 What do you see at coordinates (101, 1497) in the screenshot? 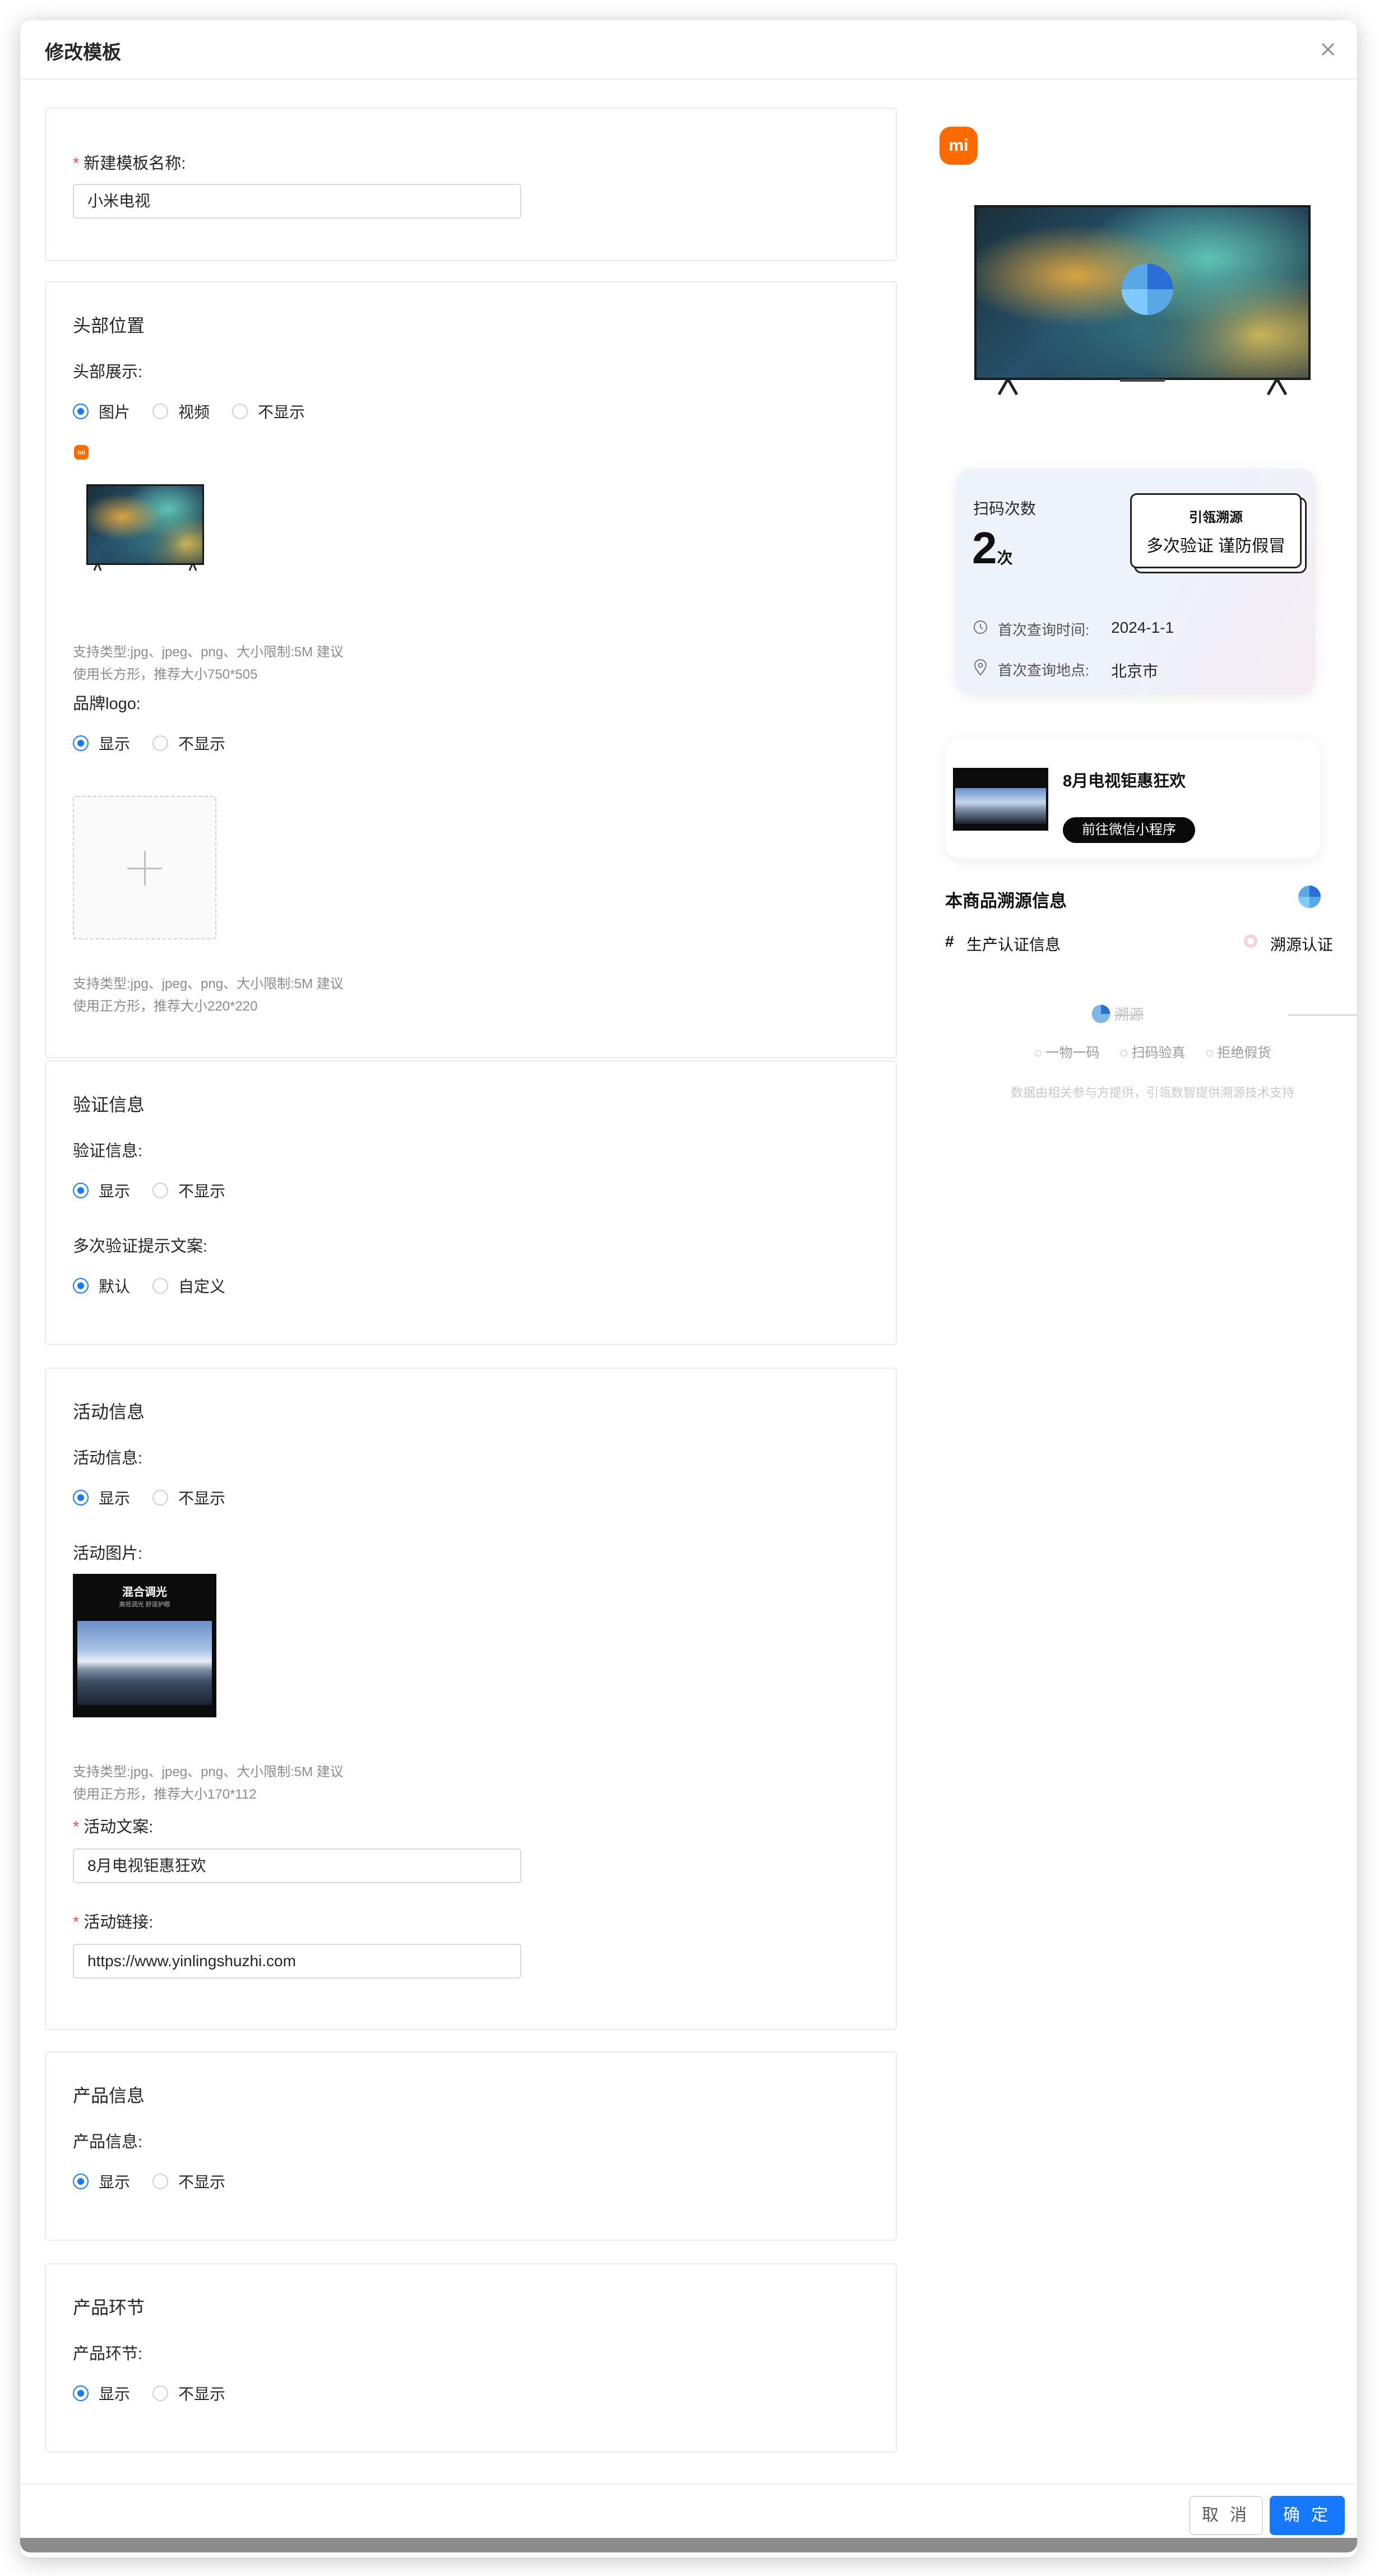
I see `radio-activity-show: 显示` at bounding box center [101, 1497].